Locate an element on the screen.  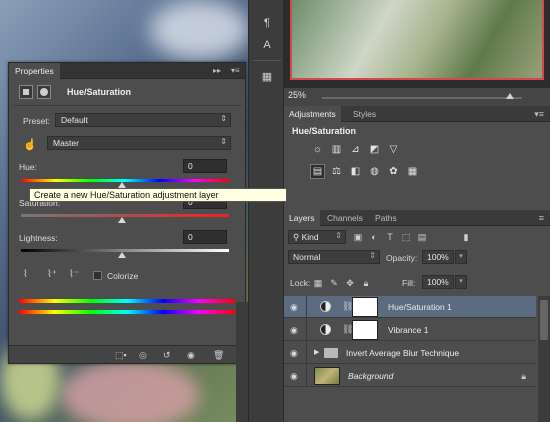
tab-channels: Channels is located at coordinates (345, 218).